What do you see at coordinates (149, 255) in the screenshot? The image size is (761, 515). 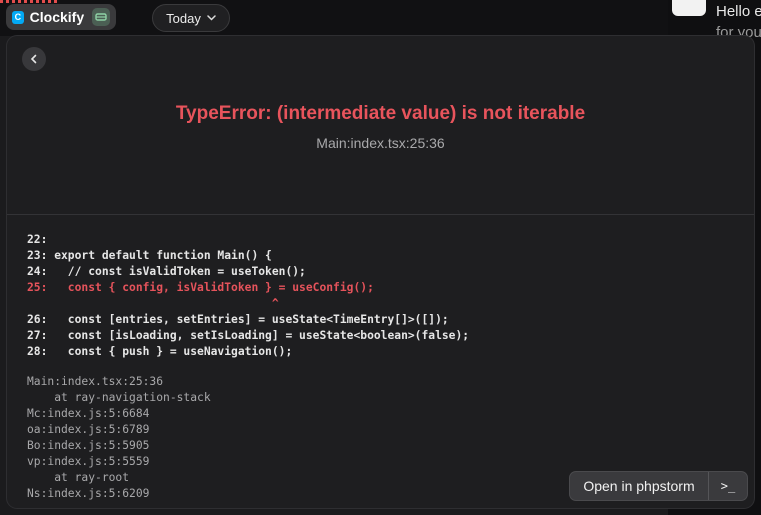 I see `code-line: 23: export default function Main() {` at bounding box center [149, 255].